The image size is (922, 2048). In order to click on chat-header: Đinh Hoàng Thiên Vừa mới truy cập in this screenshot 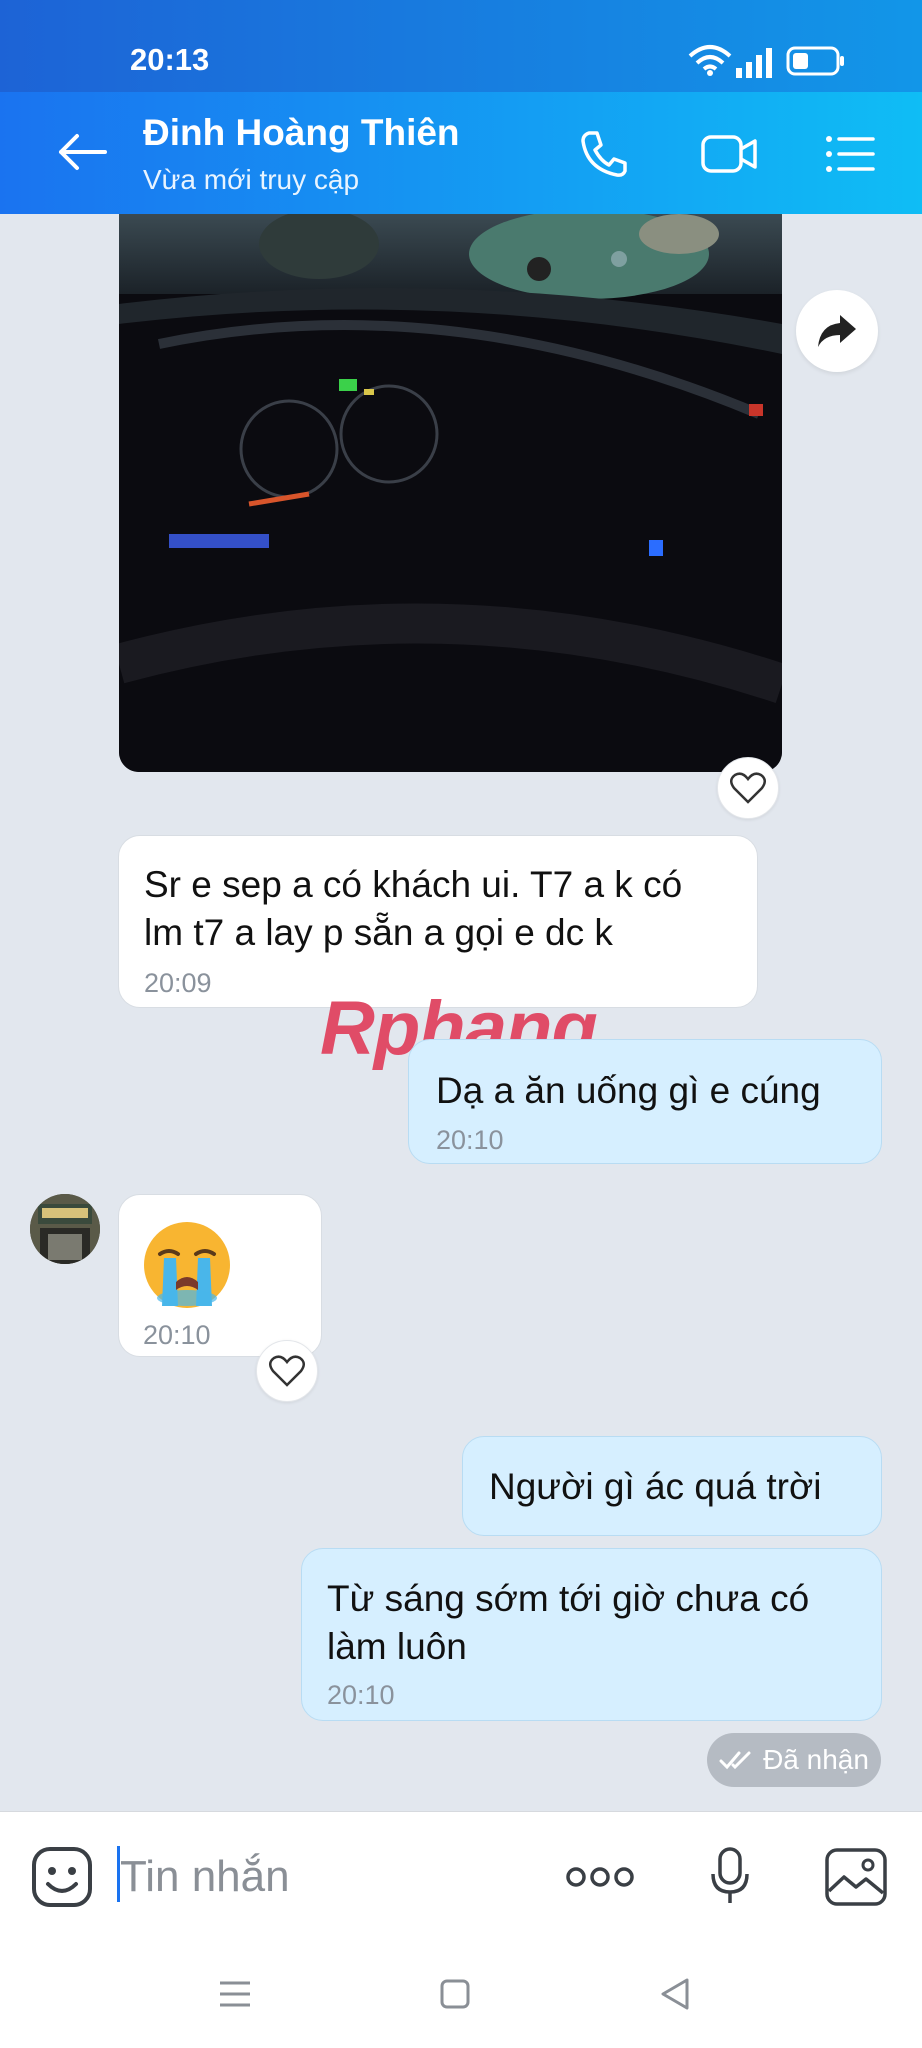, I will do `click(461, 153)`.